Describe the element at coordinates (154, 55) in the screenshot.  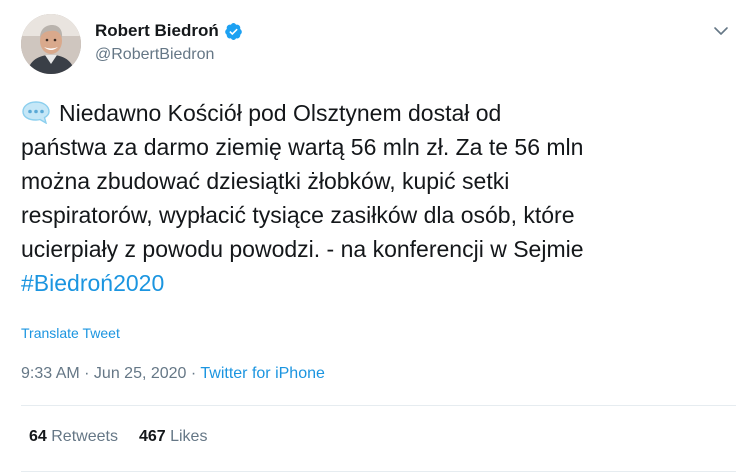
I see `author-handle: @RobertBiedron` at that location.